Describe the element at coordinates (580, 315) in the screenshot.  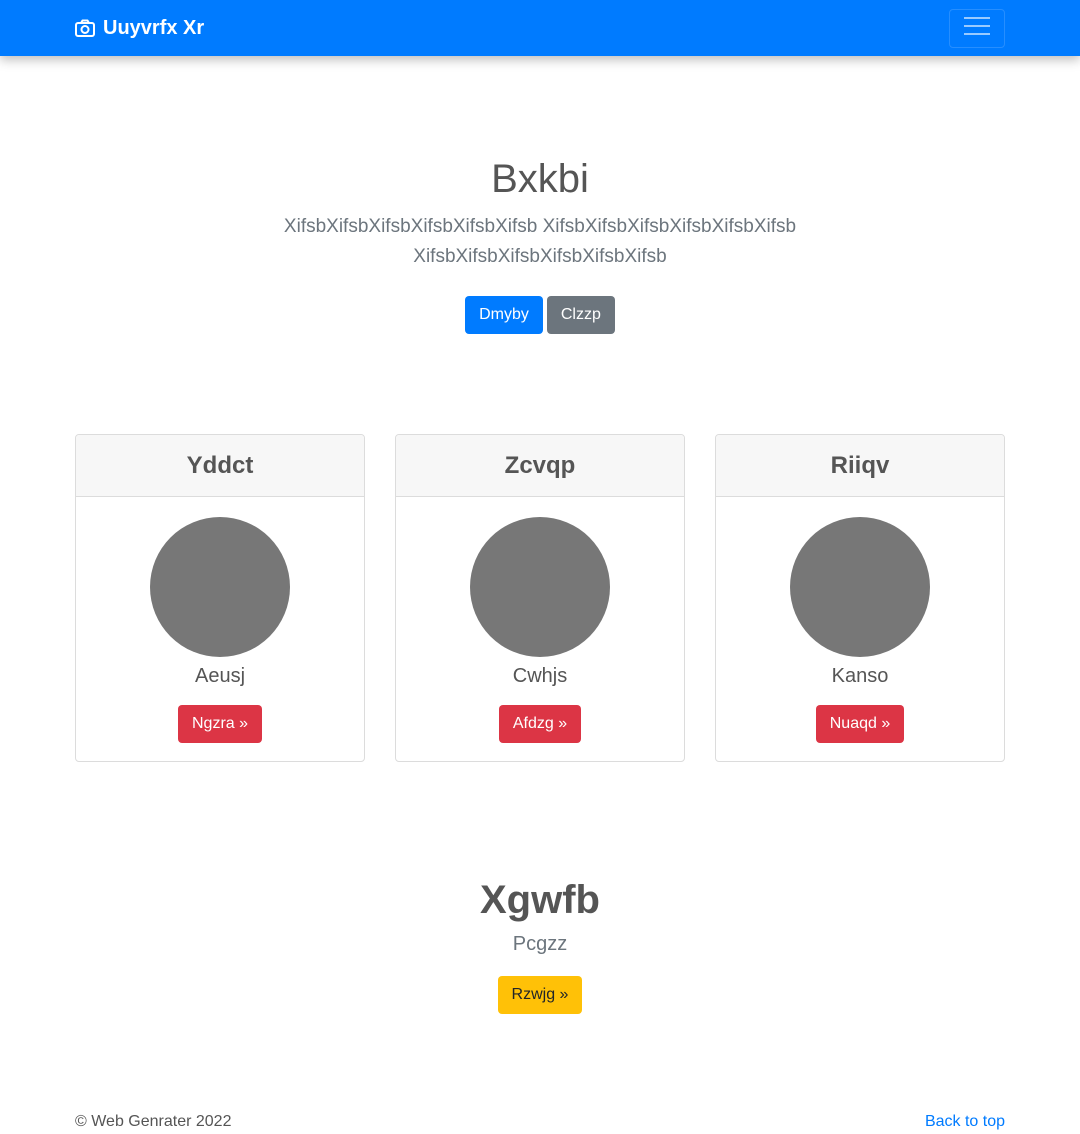
I see `hero-secondary-button: Clzzp` at that location.